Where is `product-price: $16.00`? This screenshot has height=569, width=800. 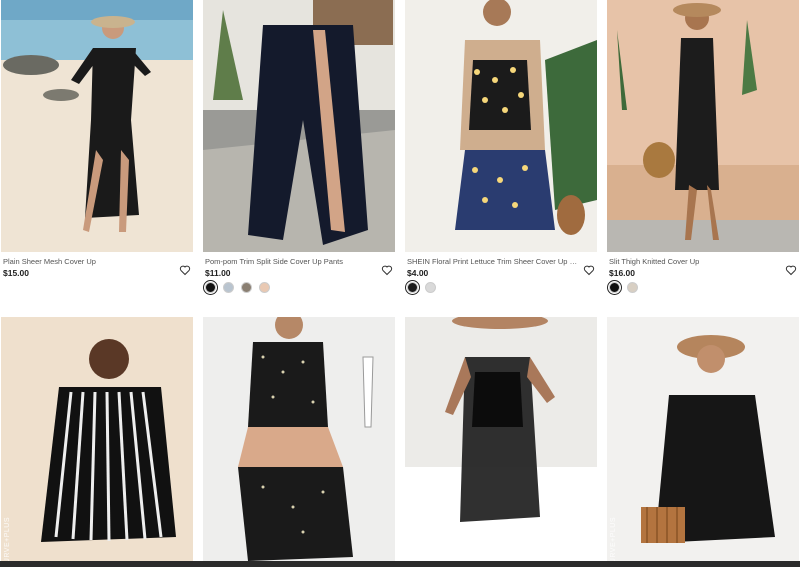 product-price: $16.00 is located at coordinates (622, 273).